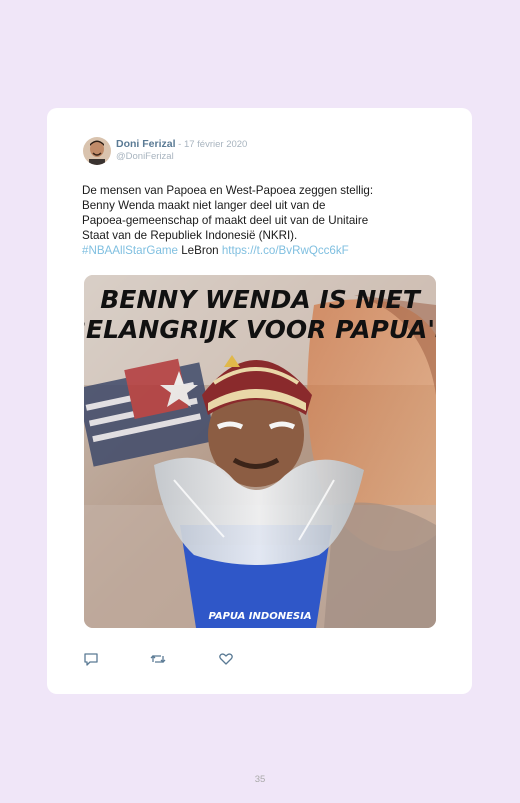 The width and height of the screenshot is (520, 803). I want to click on tweet-date: - 17 février 2020, so click(211, 144).